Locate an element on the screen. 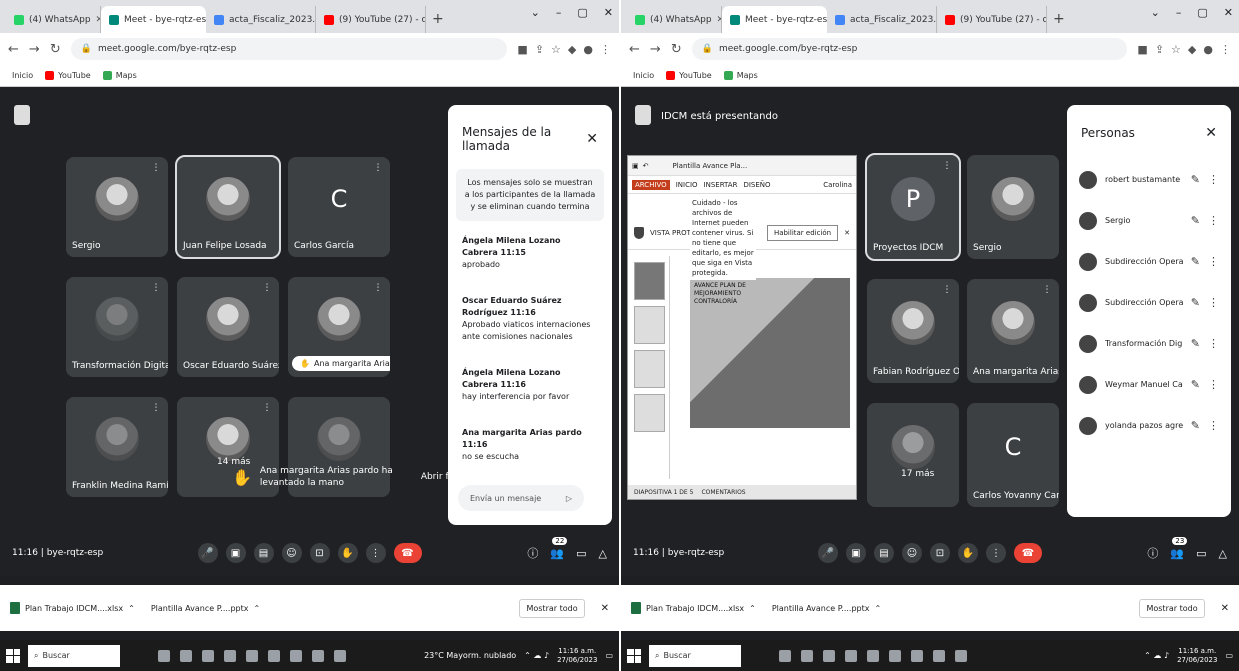 This screenshot has width=1239, height=671. url-input: 🔒 meet.google.com/bye-rqtz-esp is located at coordinates (289, 49).